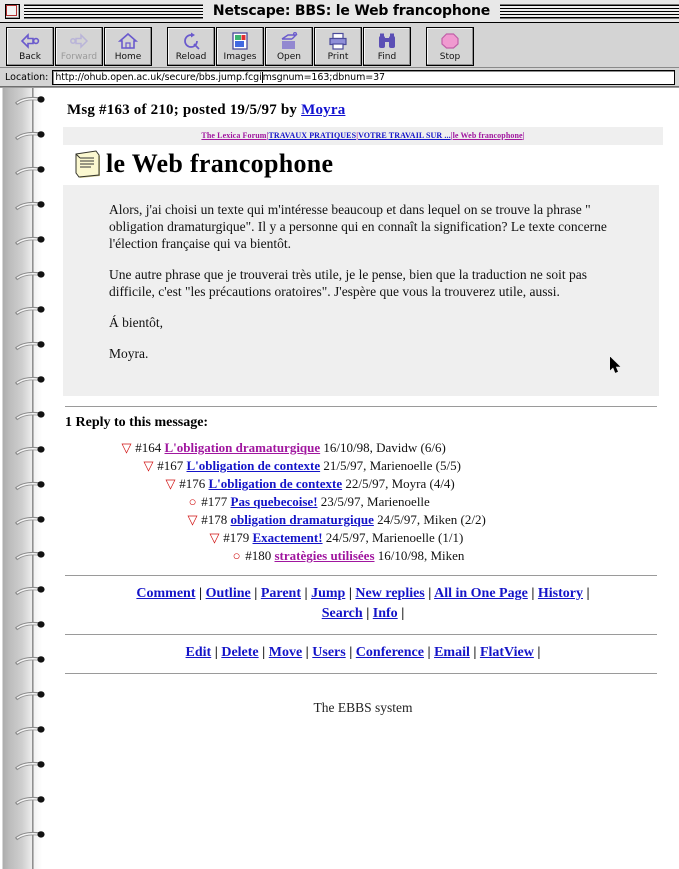  Describe the element at coordinates (398, 483) in the screenshot. I see `reply-meta: 22/5/97, Moyra (4/4)` at that location.